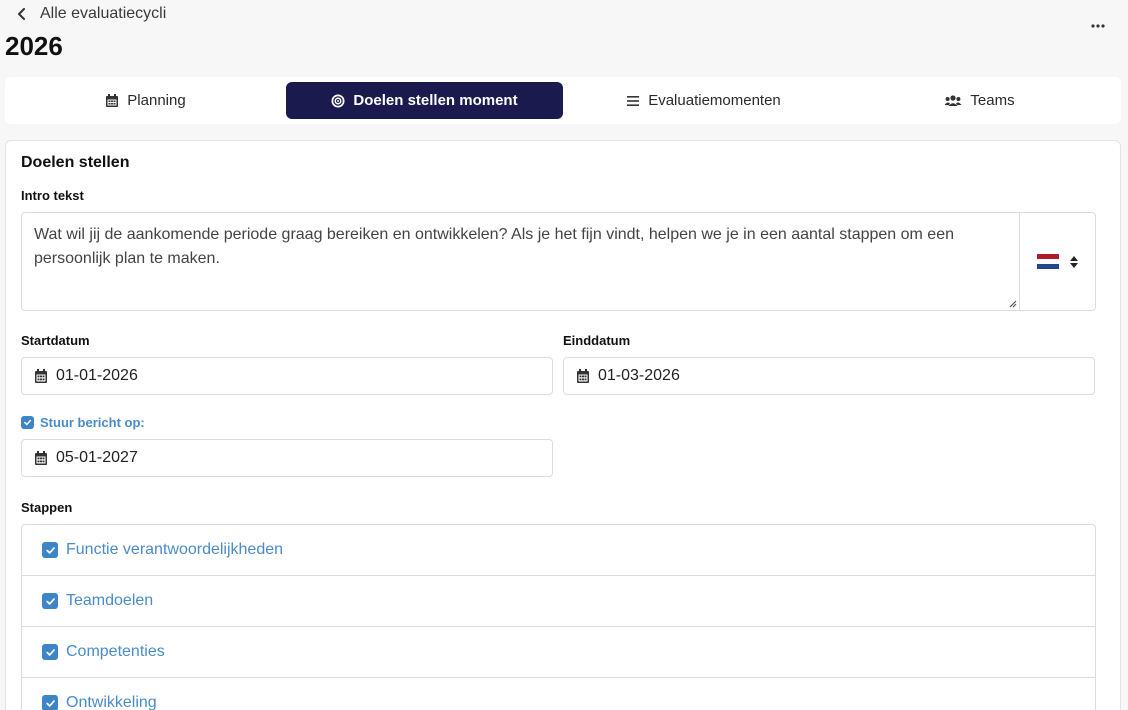 The image size is (1128, 710). What do you see at coordinates (558, 601) in the screenshot?
I see `step-teamdoelen: Teamdoelen` at bounding box center [558, 601].